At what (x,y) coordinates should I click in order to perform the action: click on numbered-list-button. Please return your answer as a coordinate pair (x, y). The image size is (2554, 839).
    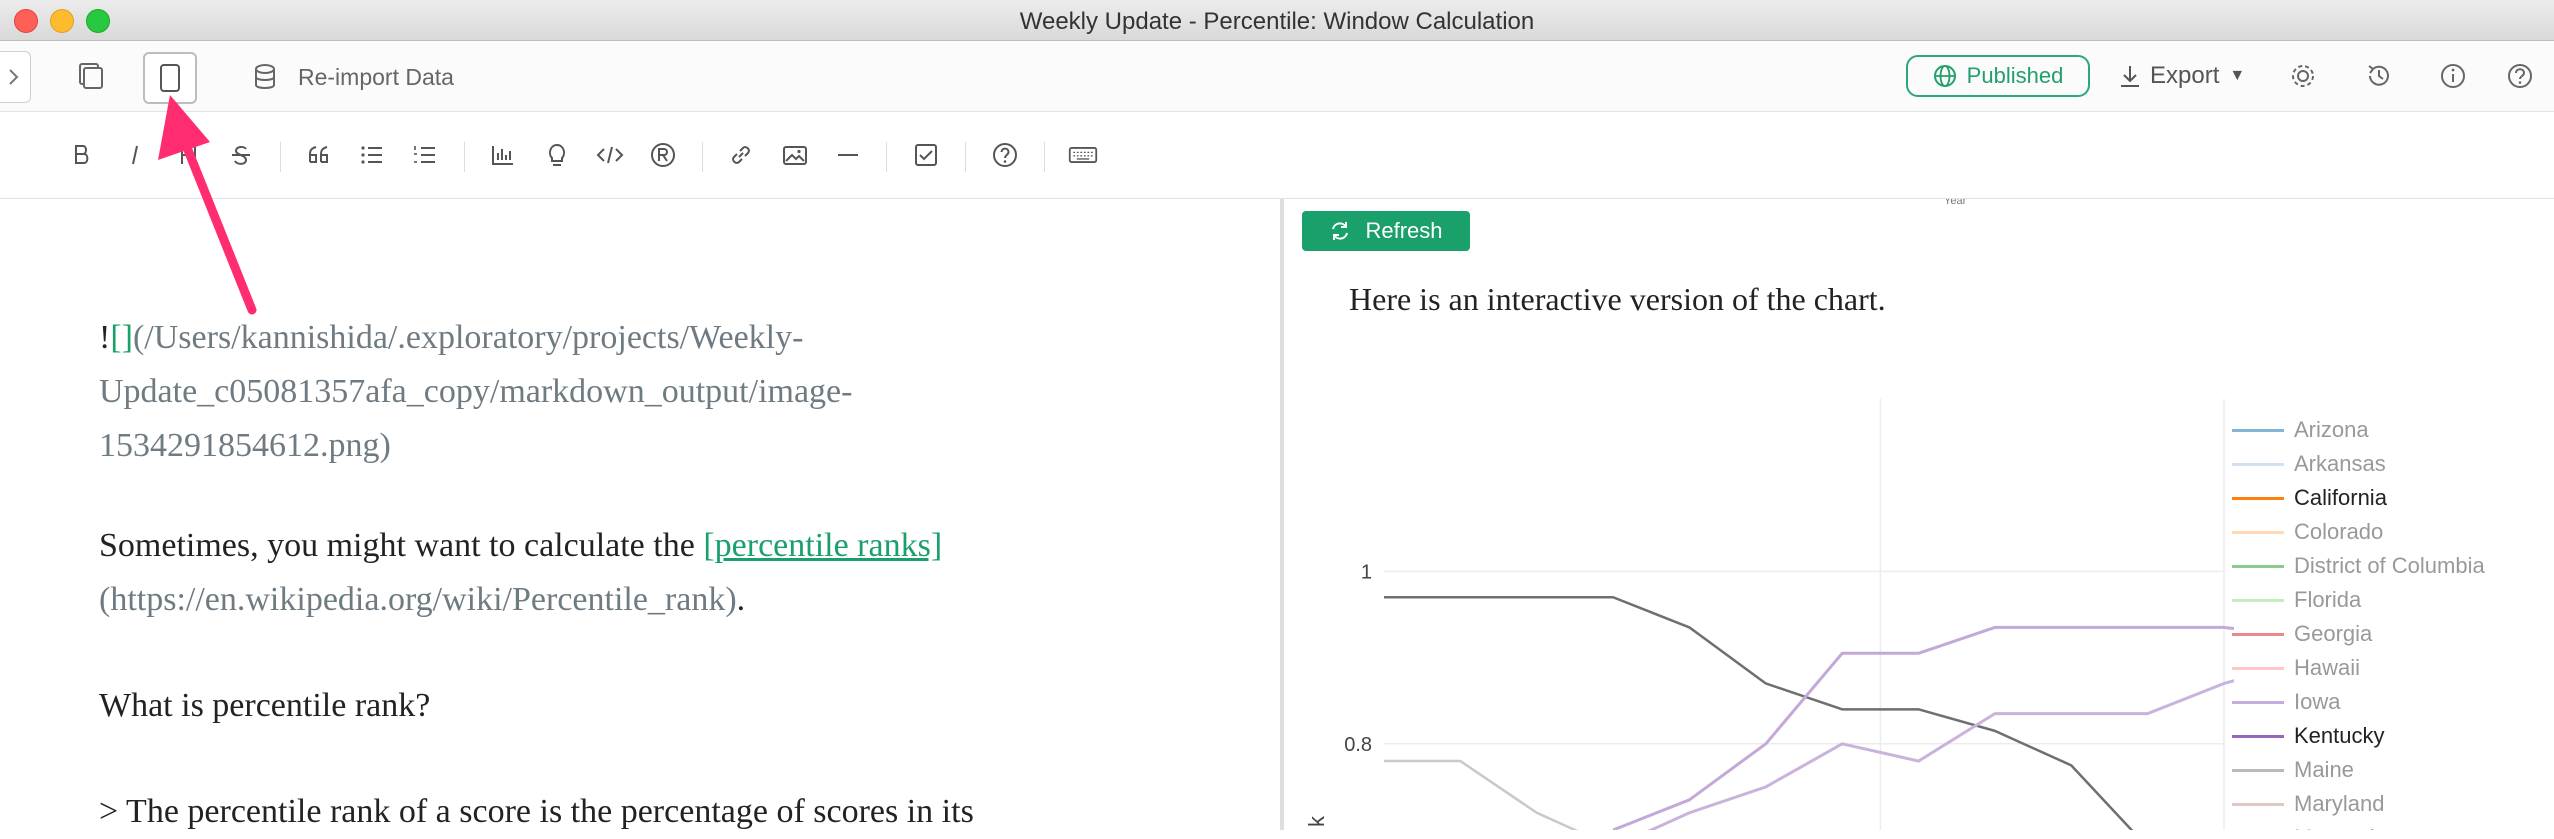
    Looking at the image, I should click on (425, 155).